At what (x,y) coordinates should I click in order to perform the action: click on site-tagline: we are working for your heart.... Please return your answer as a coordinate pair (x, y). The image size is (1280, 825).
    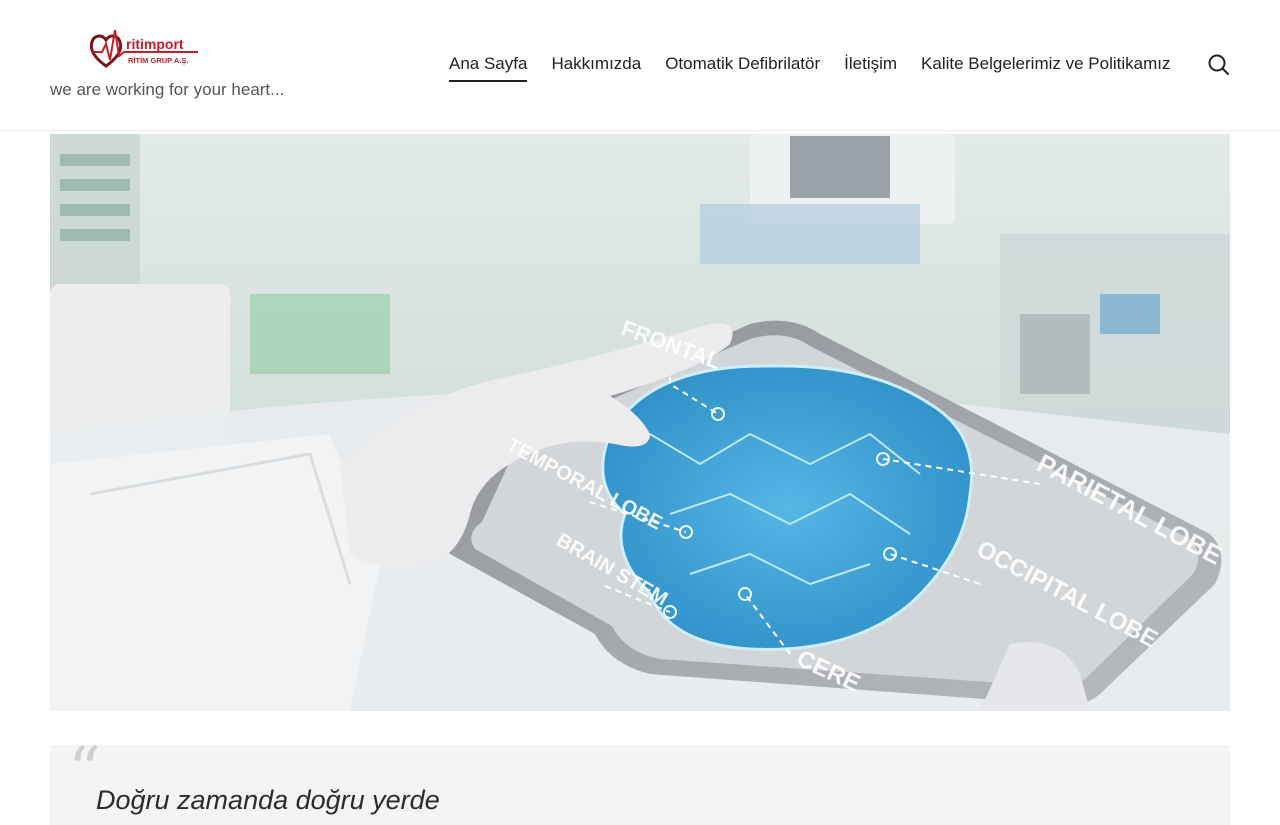
    Looking at the image, I should click on (167, 89).